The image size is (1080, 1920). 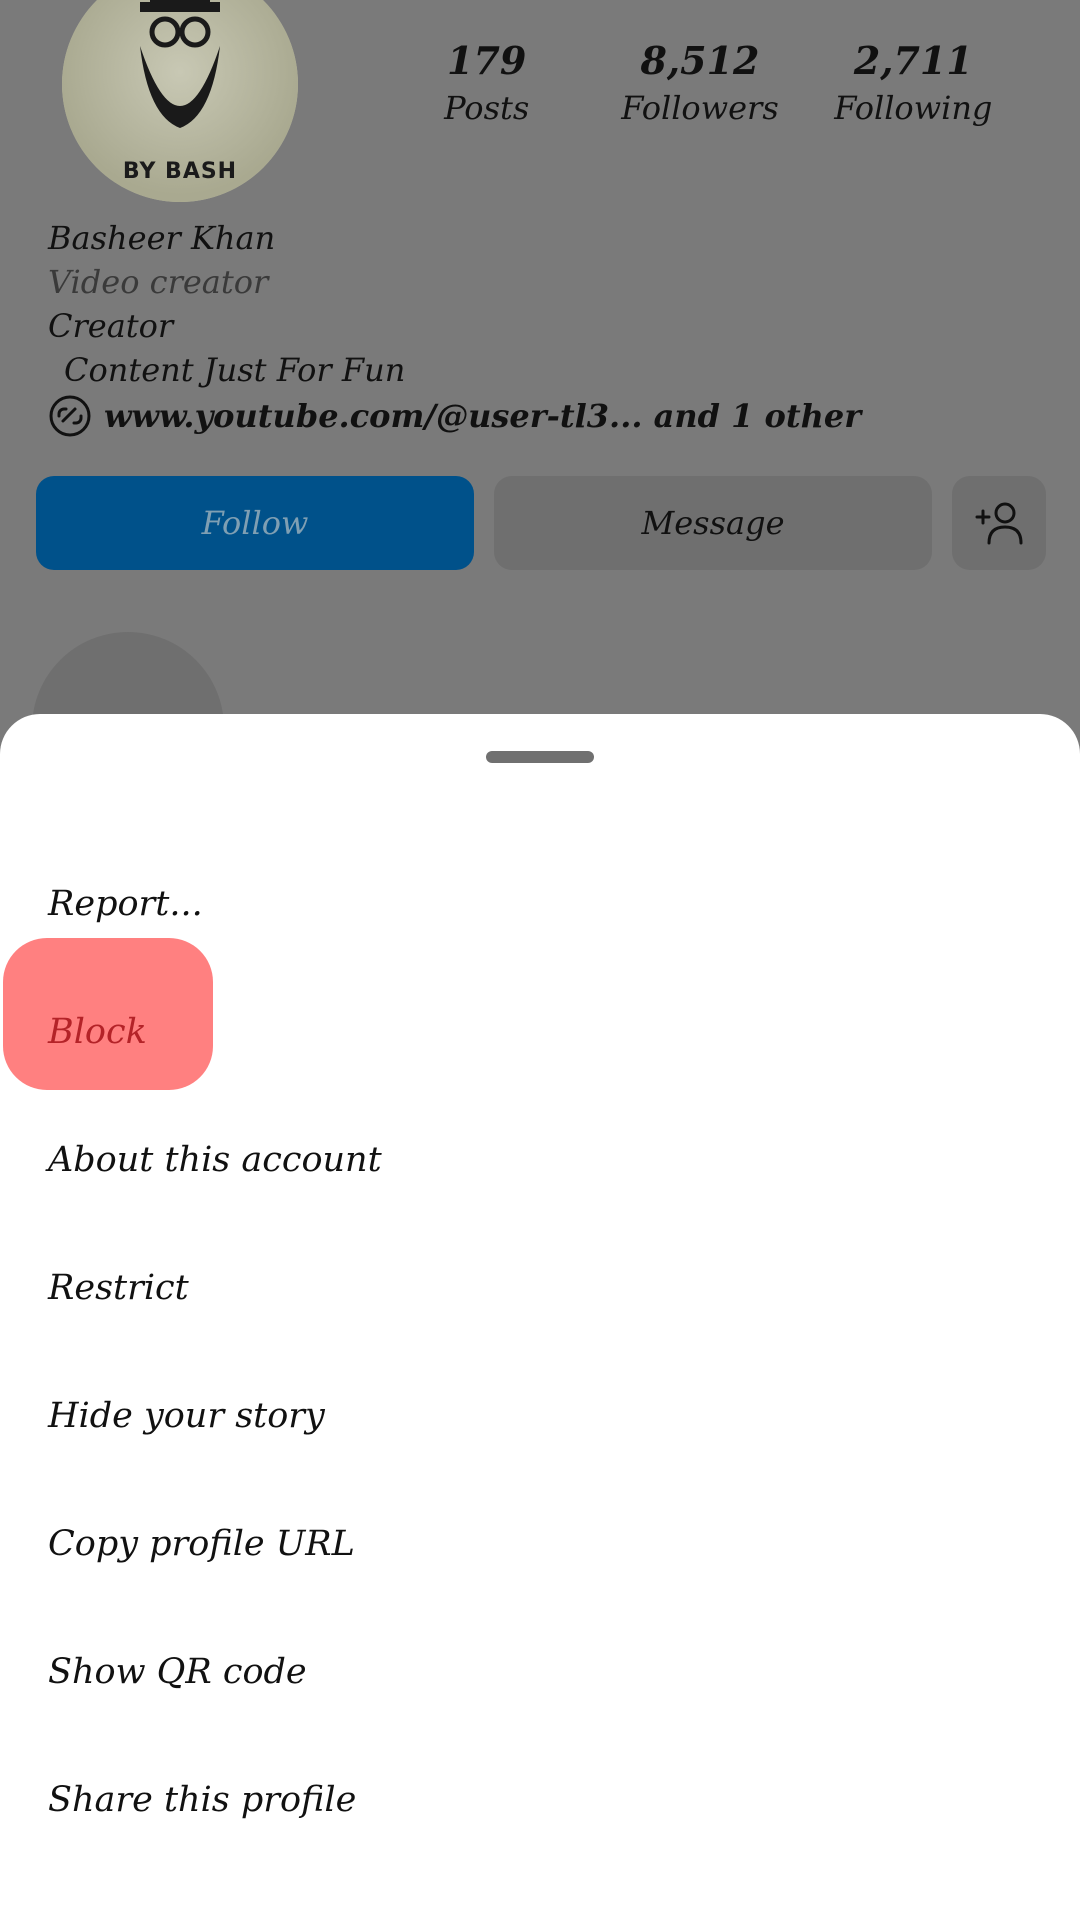 I want to click on stat-label: Following, so click(x=913, y=108).